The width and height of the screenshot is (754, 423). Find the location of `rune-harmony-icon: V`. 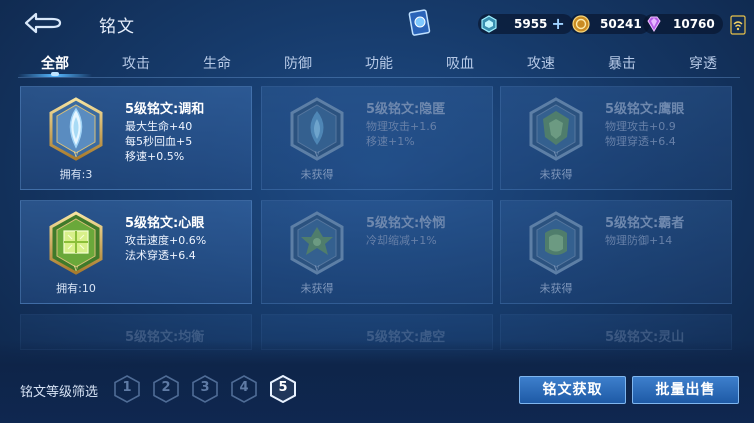

rune-harmony-icon: V is located at coordinates (76, 129).